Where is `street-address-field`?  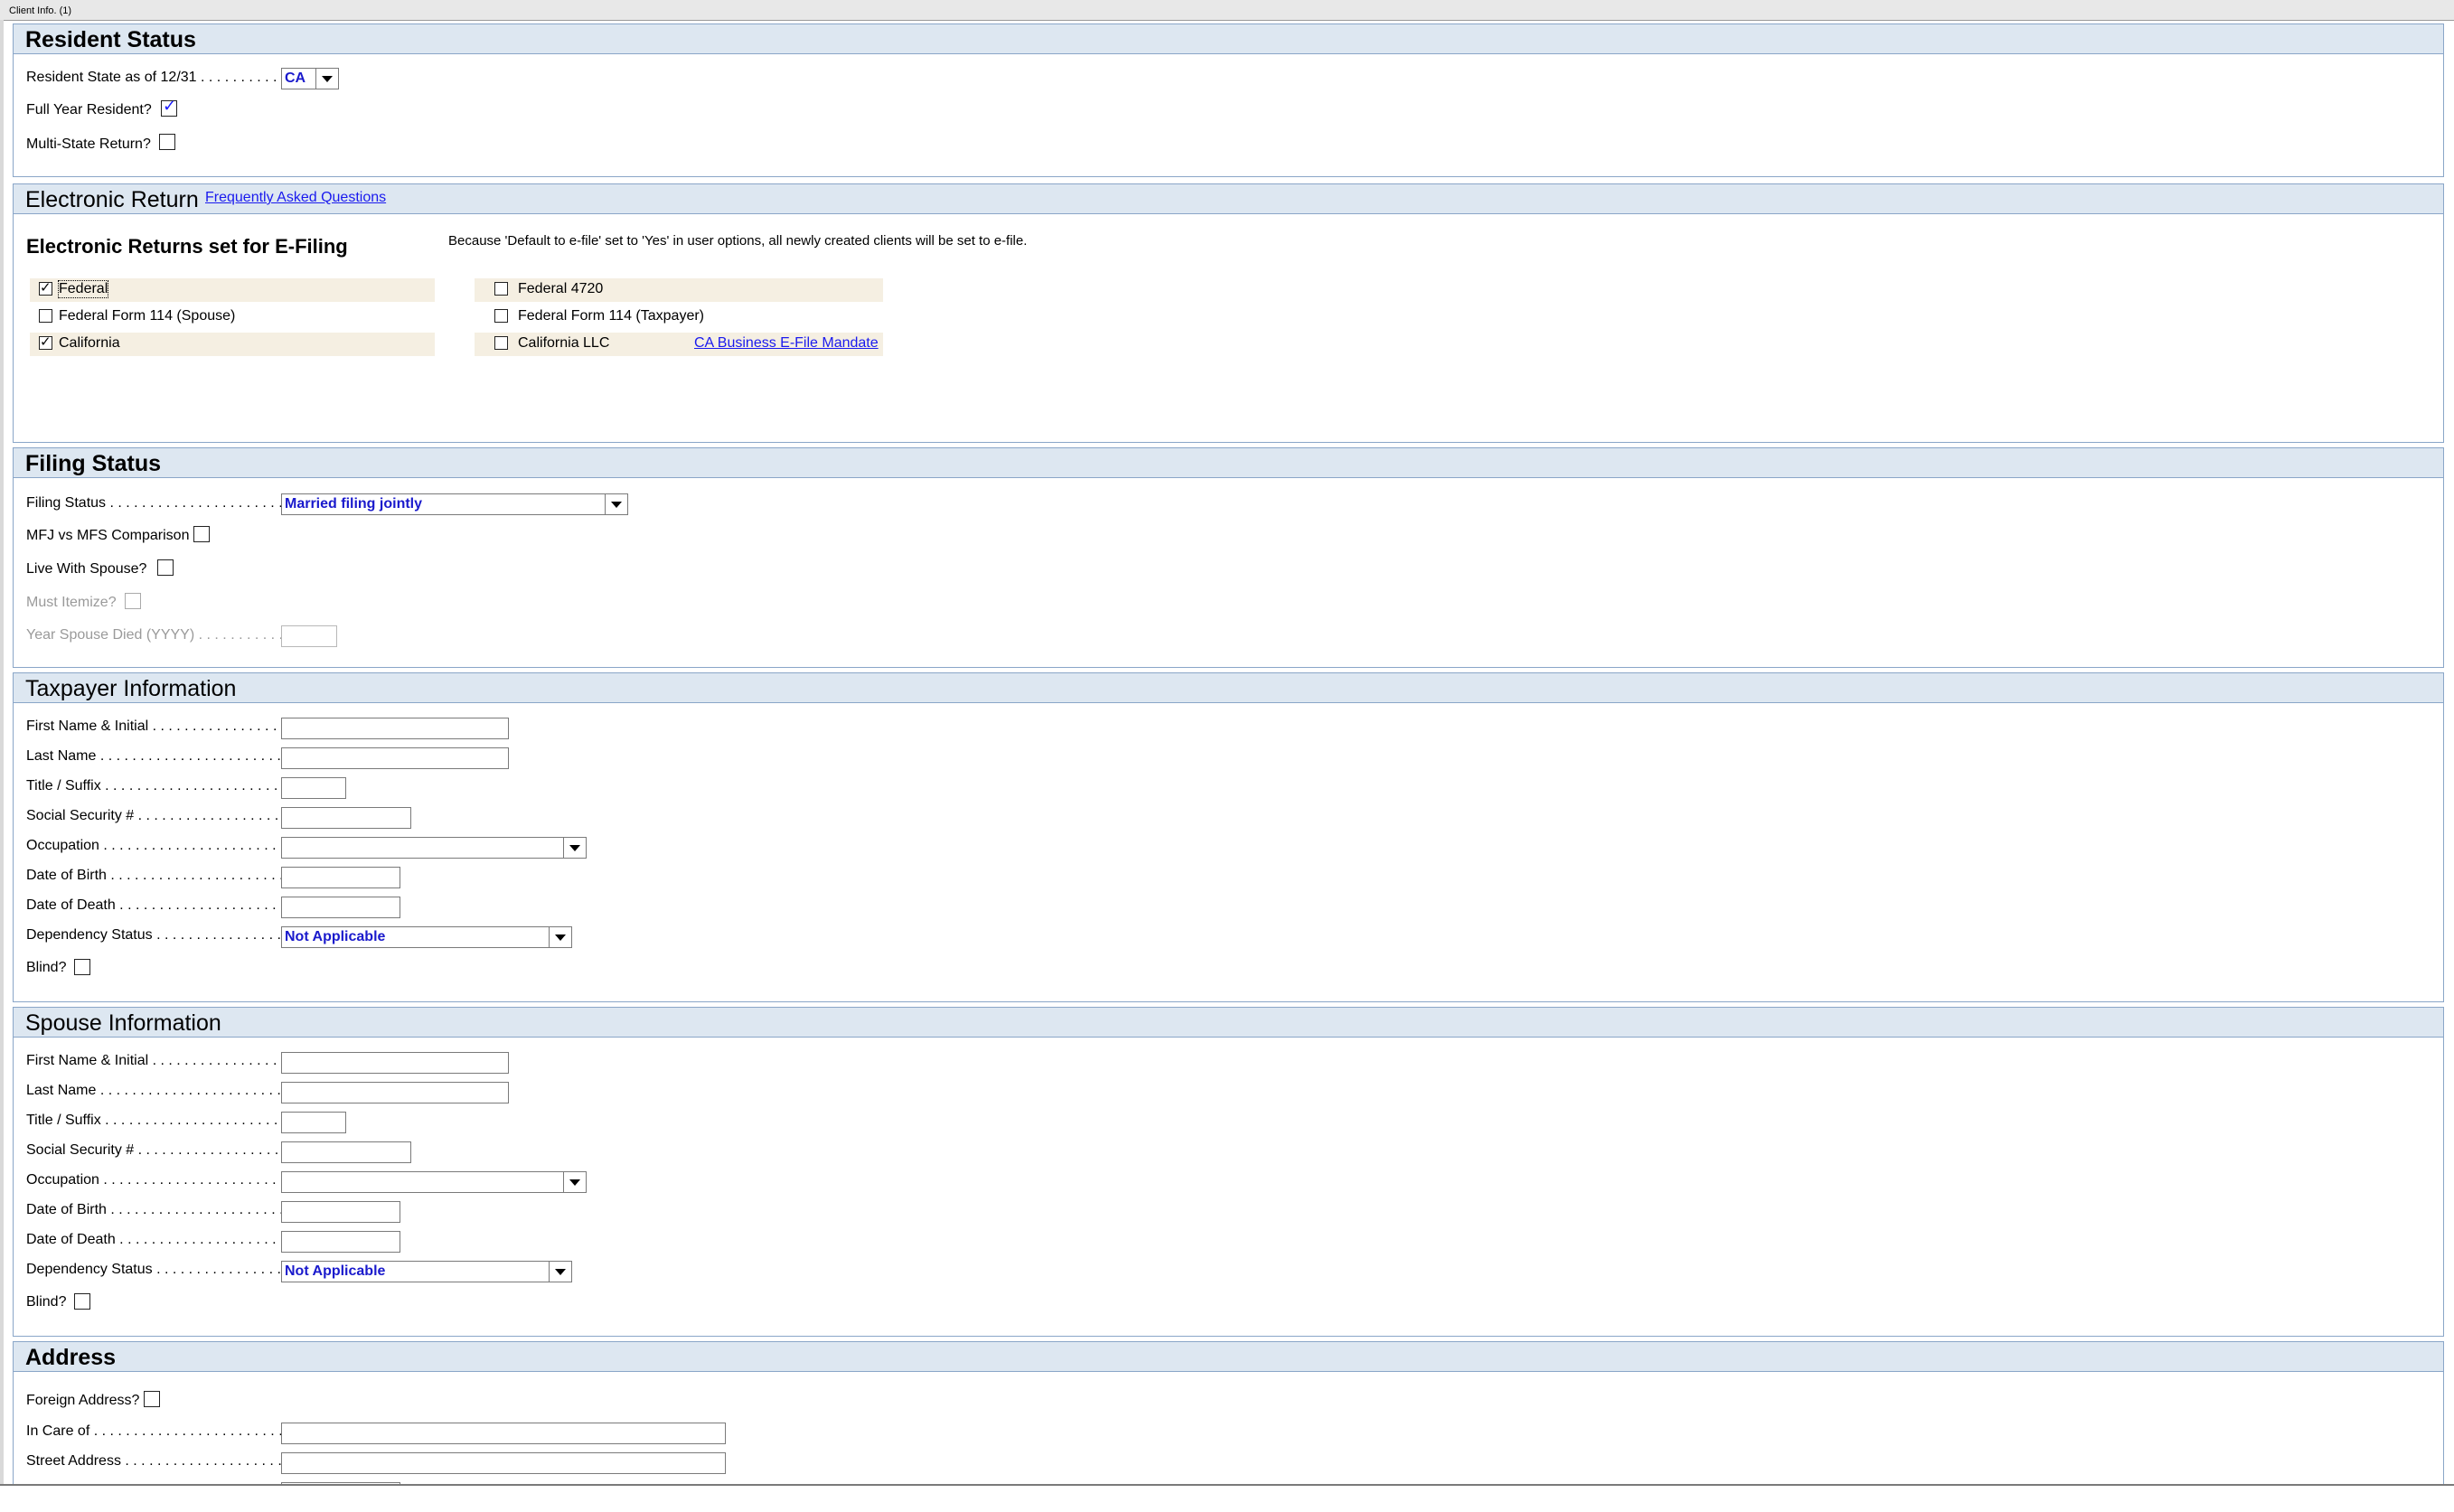
street-address-field is located at coordinates (503, 1463).